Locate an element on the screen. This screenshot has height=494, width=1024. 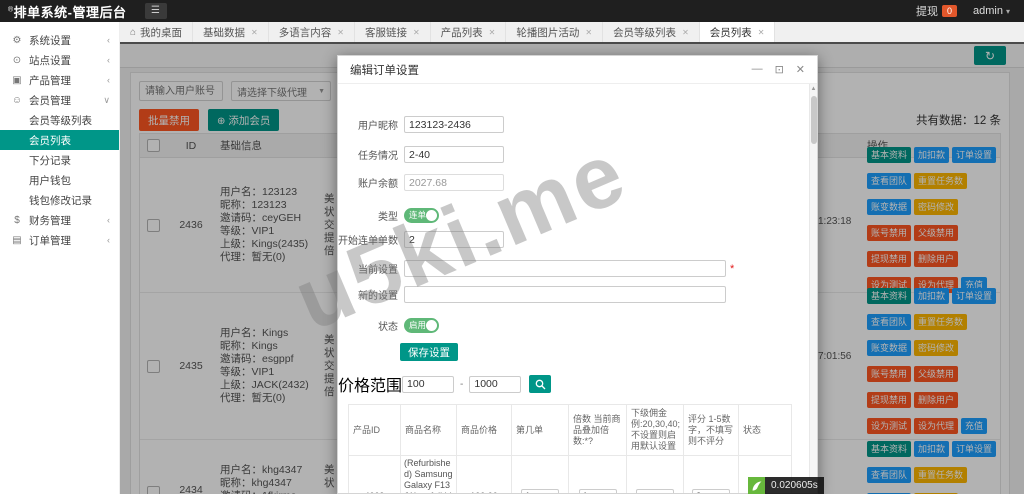
tab-客服链接: 客服链接 ✕ is located at coordinates (393, 32).